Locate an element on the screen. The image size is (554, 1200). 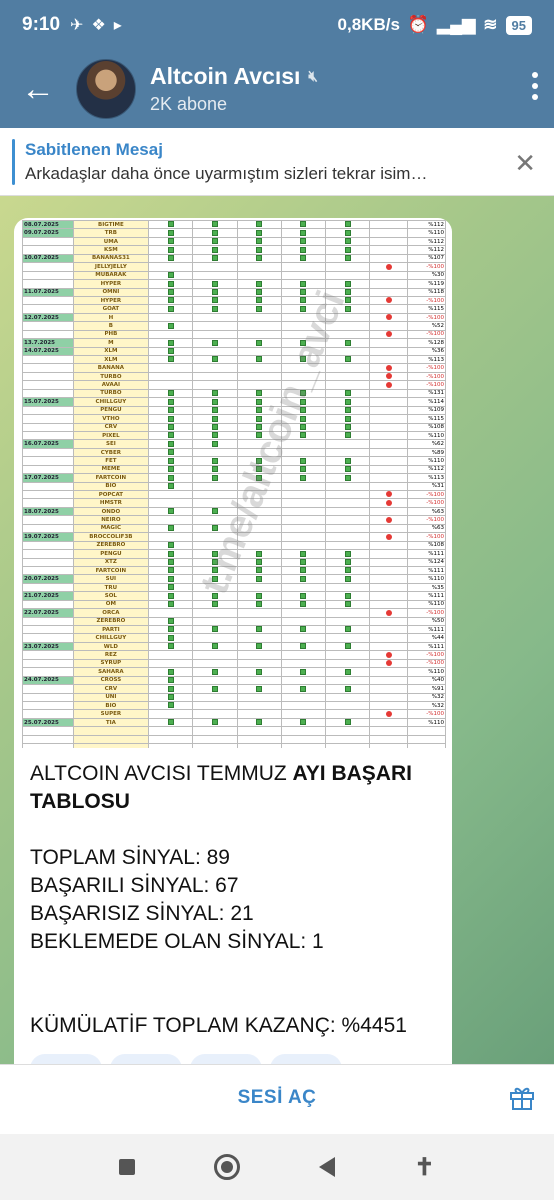
net-speed: 0,8KB/s is located at coordinates (368, 24).